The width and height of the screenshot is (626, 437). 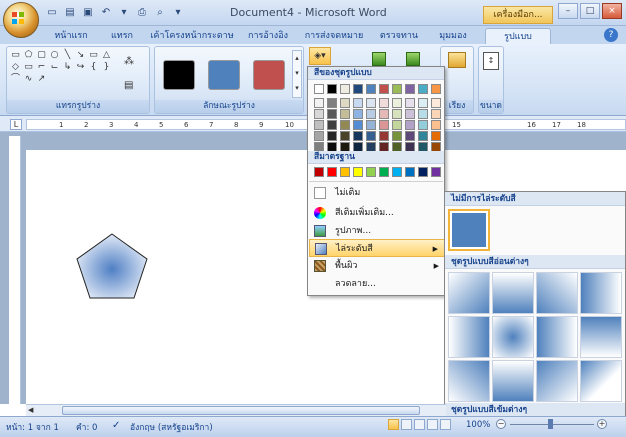 What do you see at coordinates (28, 67) in the screenshot?
I see `rect2-shape-icon: ▭` at bounding box center [28, 67].